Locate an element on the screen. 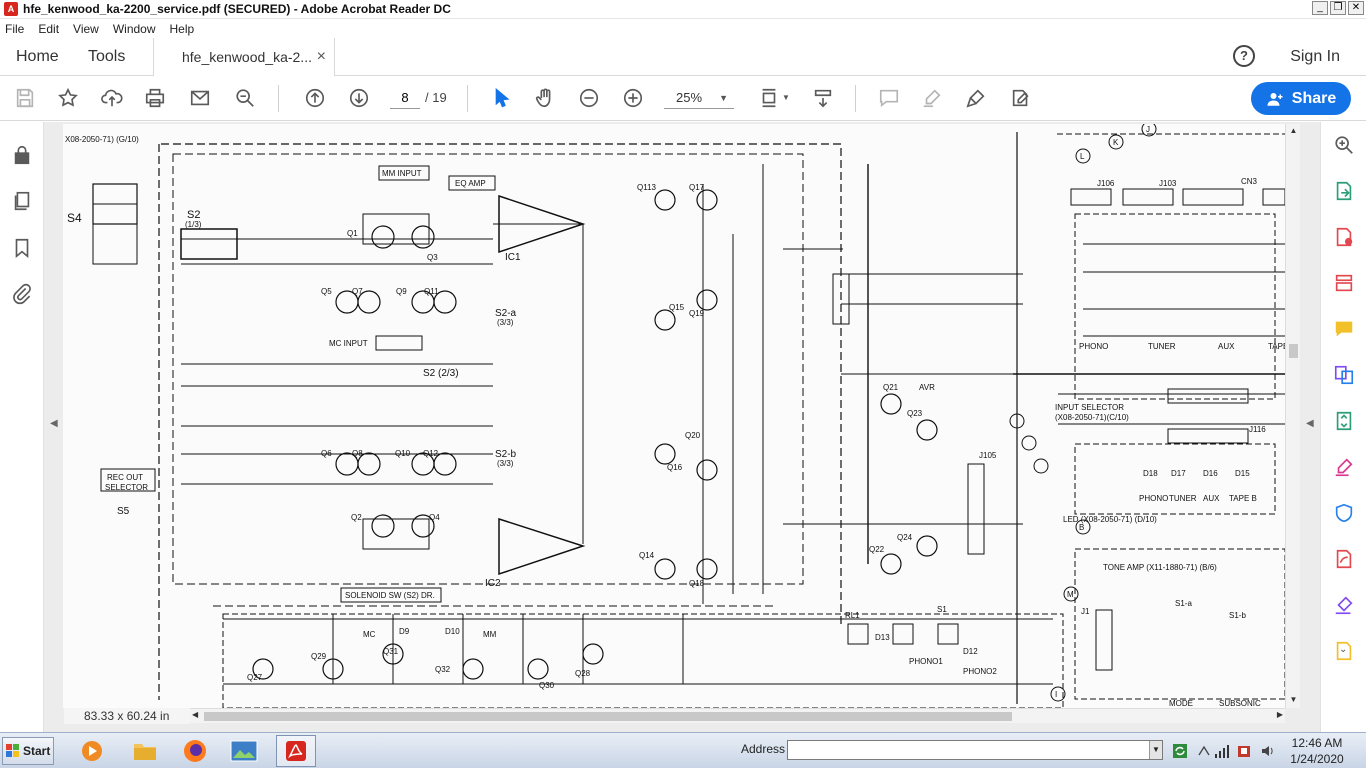 The width and height of the screenshot is (1366, 768). security-icon is located at coordinates (1244, 751).